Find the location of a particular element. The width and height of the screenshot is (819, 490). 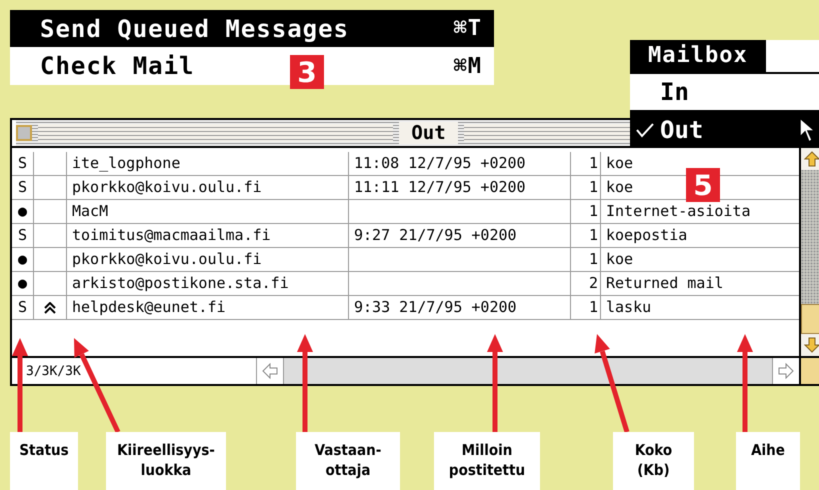

menu-item-label: Send Queued Messages is located at coordinates (194, 28).